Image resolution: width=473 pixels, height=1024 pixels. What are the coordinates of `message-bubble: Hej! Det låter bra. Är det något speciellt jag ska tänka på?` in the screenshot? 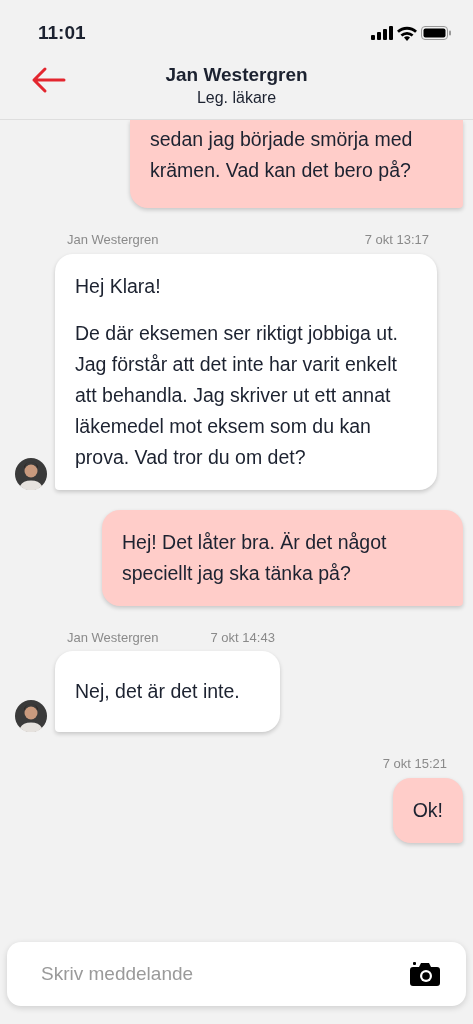 It's located at (282, 557).